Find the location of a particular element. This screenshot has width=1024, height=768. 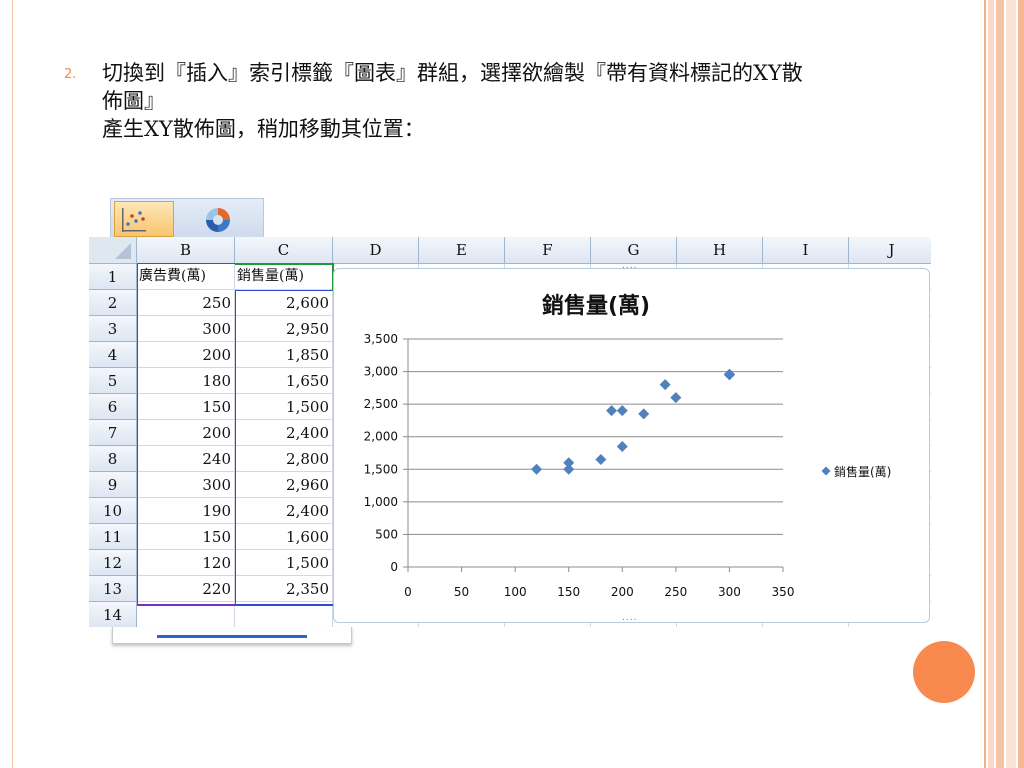

cell-b9: 300 is located at coordinates (186, 485).